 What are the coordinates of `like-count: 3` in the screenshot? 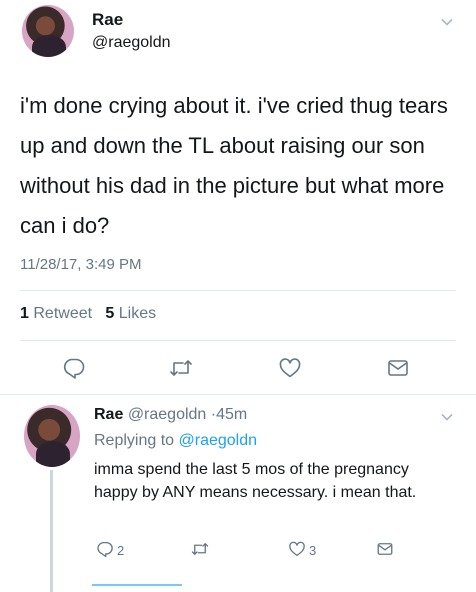 It's located at (313, 550).